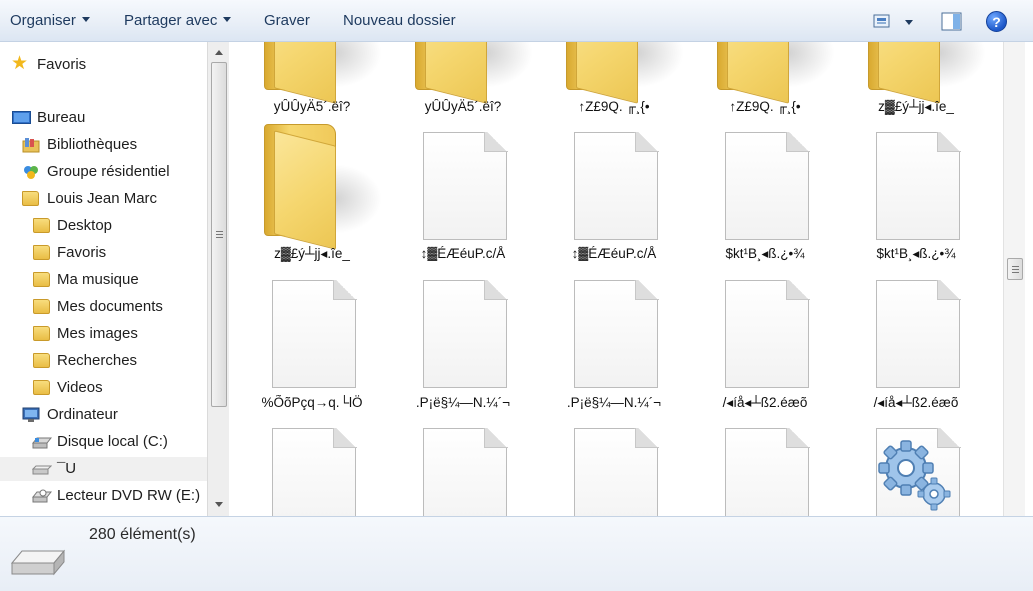 The height and width of the screenshot is (591, 1033). What do you see at coordinates (103, 334) in the screenshot?
I see `nav-item-pictures: Mes images` at bounding box center [103, 334].